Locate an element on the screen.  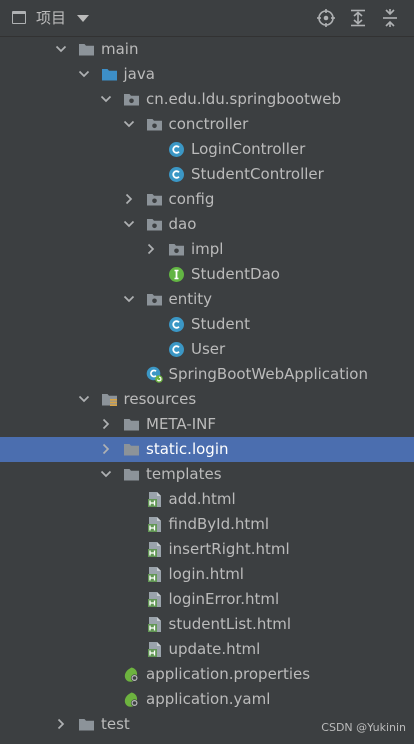
tree-node: entity is located at coordinates (207, 299).